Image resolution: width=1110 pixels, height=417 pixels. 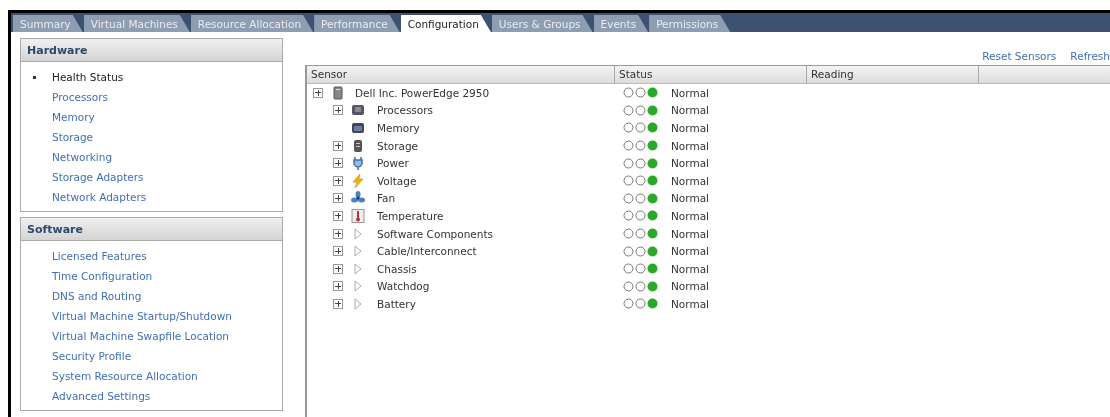 What do you see at coordinates (358, 215) in the screenshot?
I see `thermometer-icon` at bounding box center [358, 215].